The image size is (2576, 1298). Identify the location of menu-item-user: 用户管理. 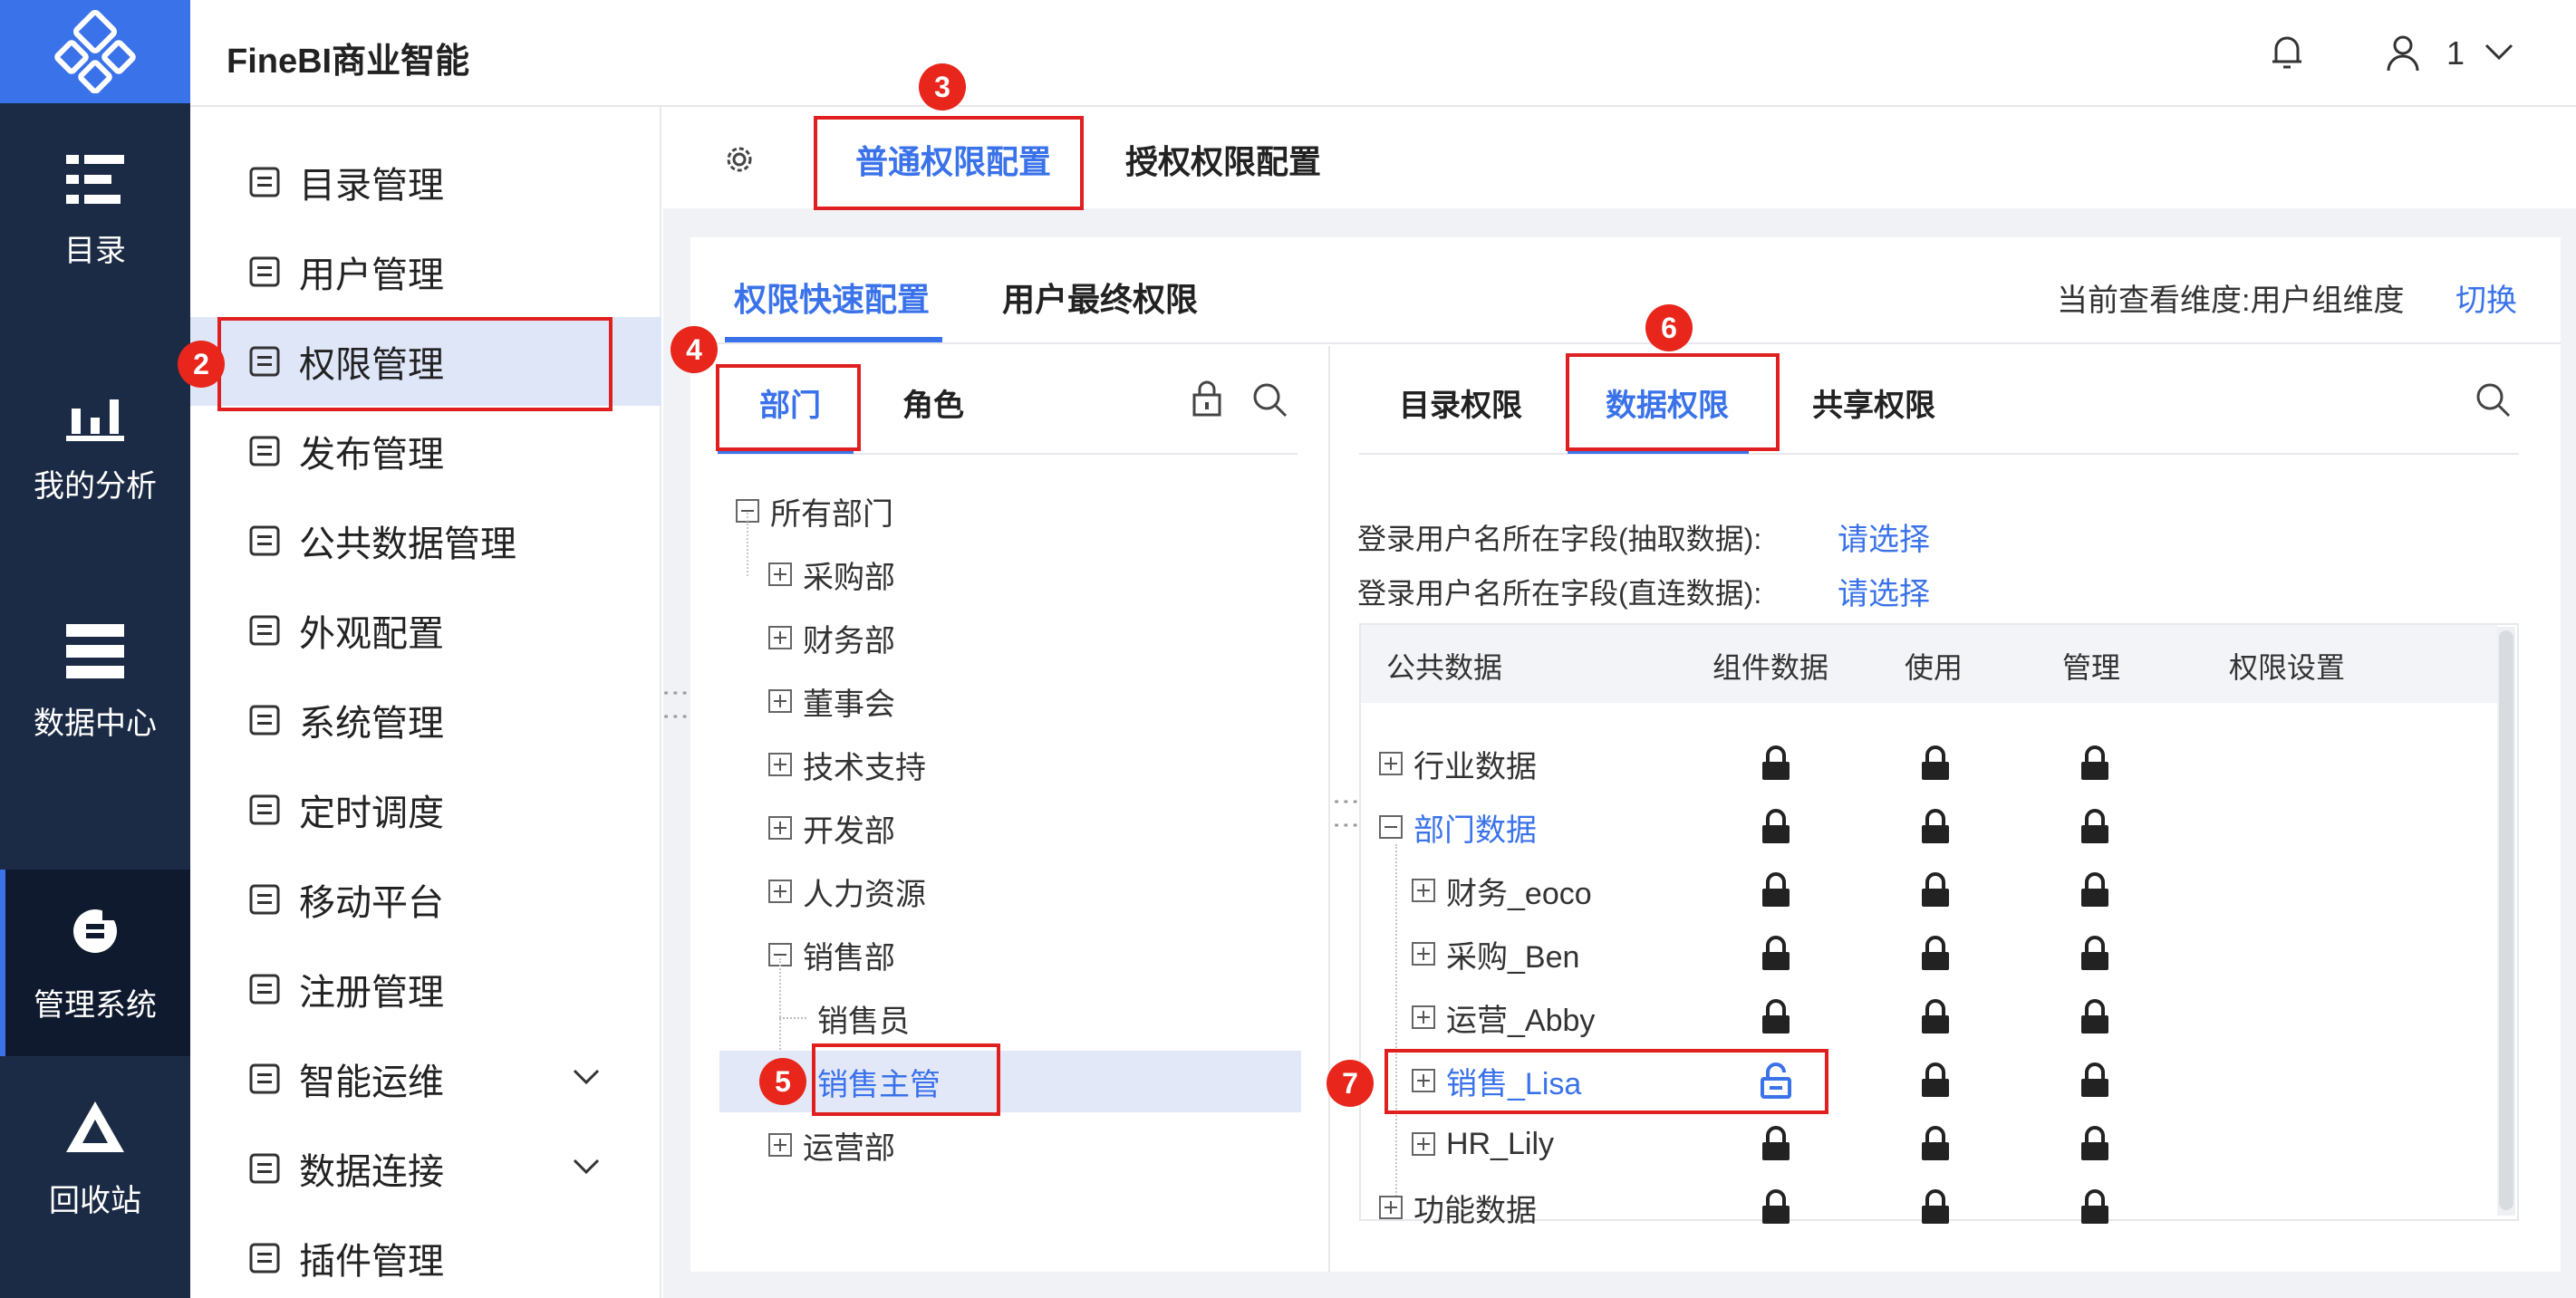
(425, 271).